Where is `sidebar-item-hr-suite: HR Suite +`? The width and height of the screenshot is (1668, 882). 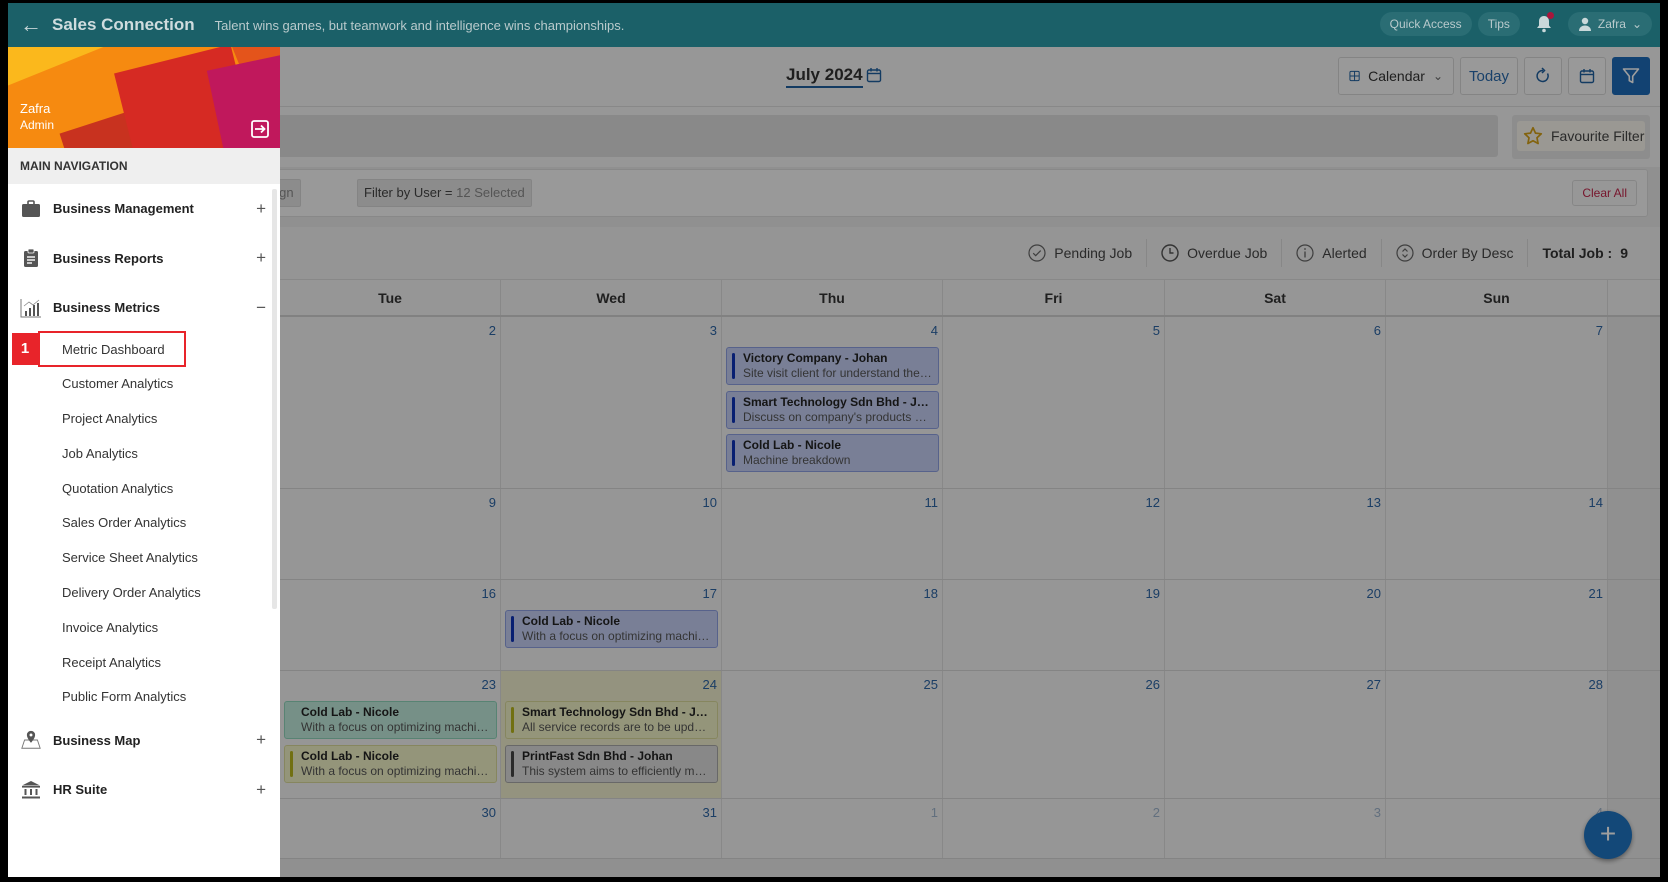
sidebar-item-hr-suite: HR Suite + is located at coordinates (144, 790).